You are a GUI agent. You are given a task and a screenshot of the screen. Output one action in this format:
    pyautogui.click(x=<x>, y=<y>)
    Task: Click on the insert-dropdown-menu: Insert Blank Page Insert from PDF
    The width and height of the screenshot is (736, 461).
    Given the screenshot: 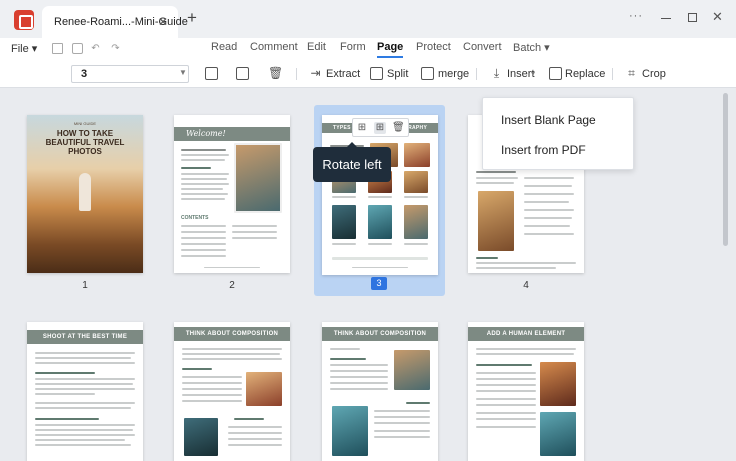 What is the action you would take?
    pyautogui.click(x=558, y=133)
    